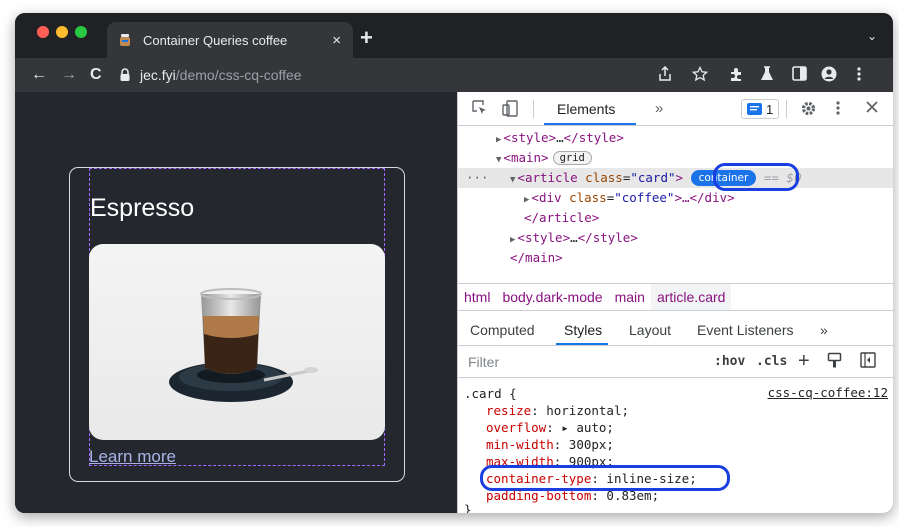 The width and height of the screenshot is (899, 527). What do you see at coordinates (125, 40) in the screenshot?
I see `coffee-favicon-icon` at bounding box center [125, 40].